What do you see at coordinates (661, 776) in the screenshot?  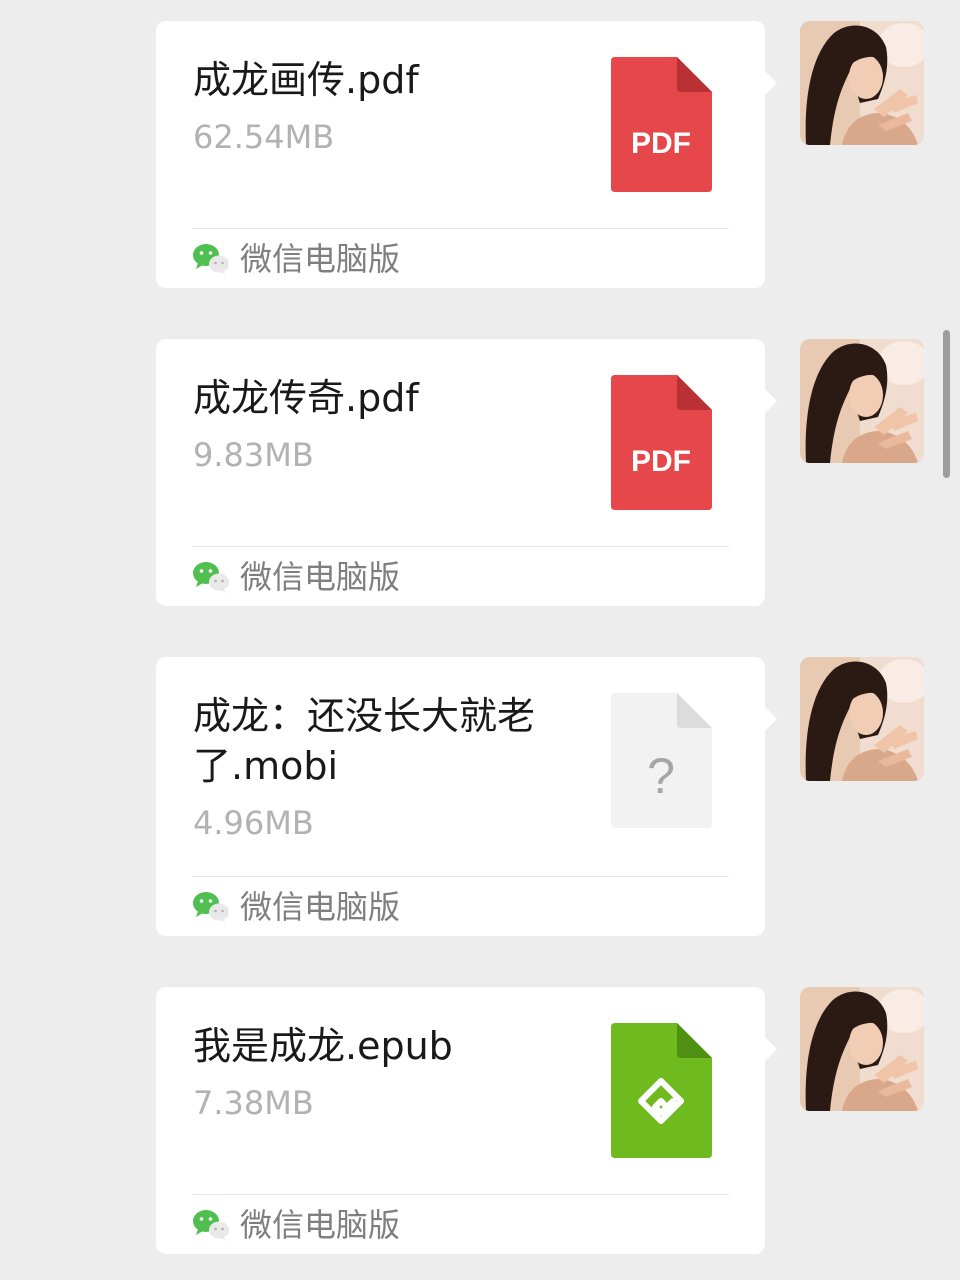 I see `unknown-icon-label: ?` at bounding box center [661, 776].